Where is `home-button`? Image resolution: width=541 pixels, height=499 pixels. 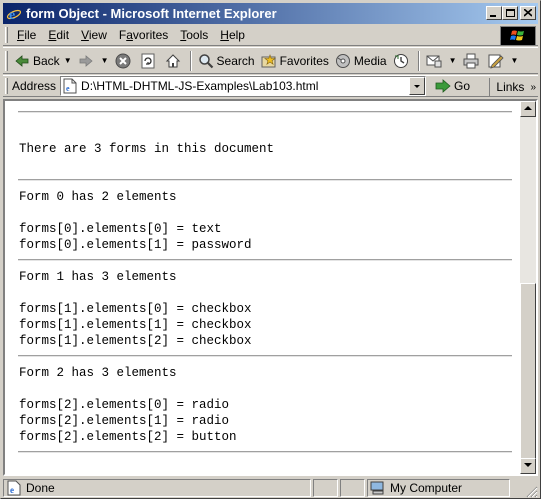
home-button is located at coordinates (174, 61).